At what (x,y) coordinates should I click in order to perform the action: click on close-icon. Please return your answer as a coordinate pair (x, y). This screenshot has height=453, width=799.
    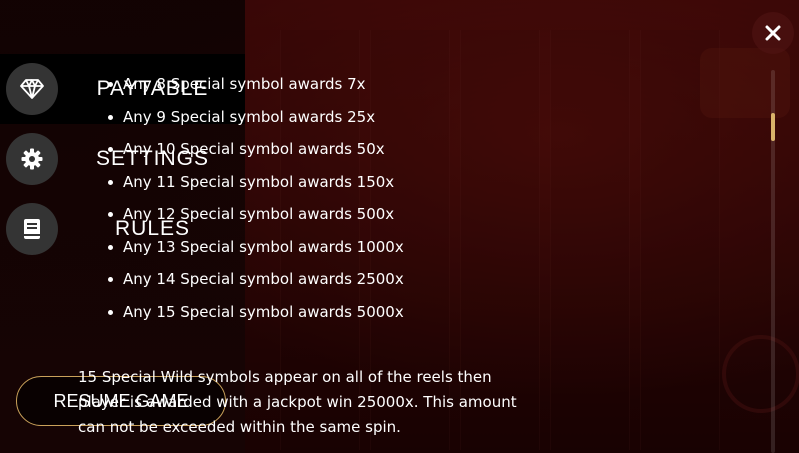
    Looking at the image, I should click on (773, 33).